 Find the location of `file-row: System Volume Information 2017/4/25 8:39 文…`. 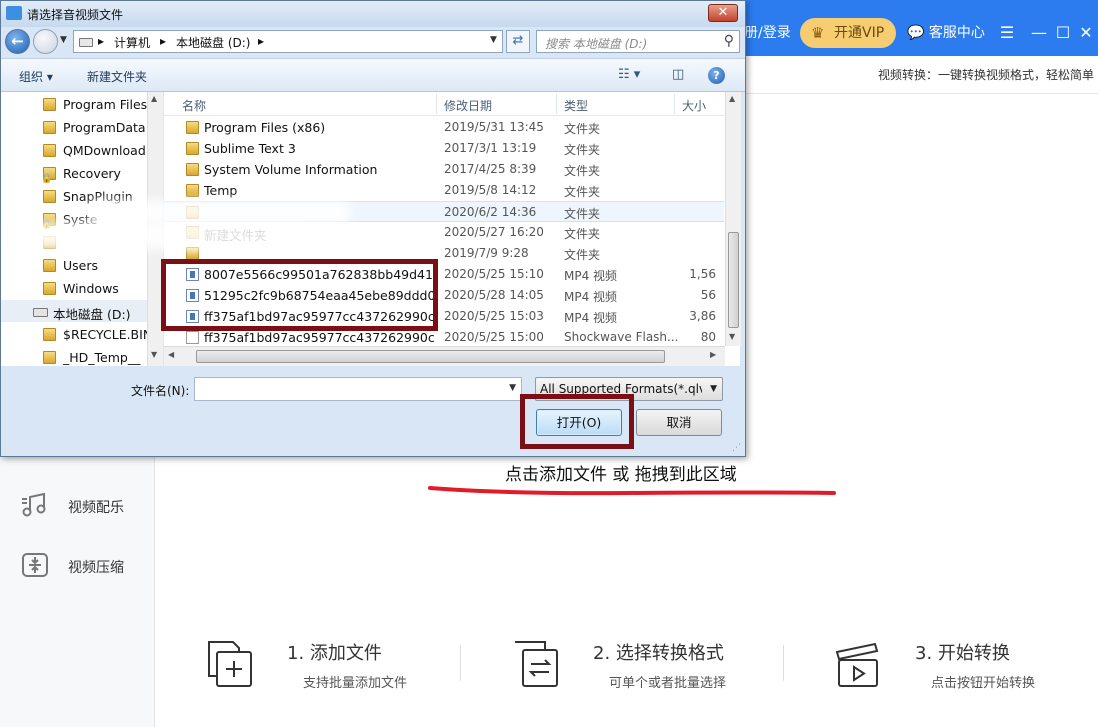

file-row: System Volume Information 2017/4/25 8:39 文… is located at coordinates (444, 169).